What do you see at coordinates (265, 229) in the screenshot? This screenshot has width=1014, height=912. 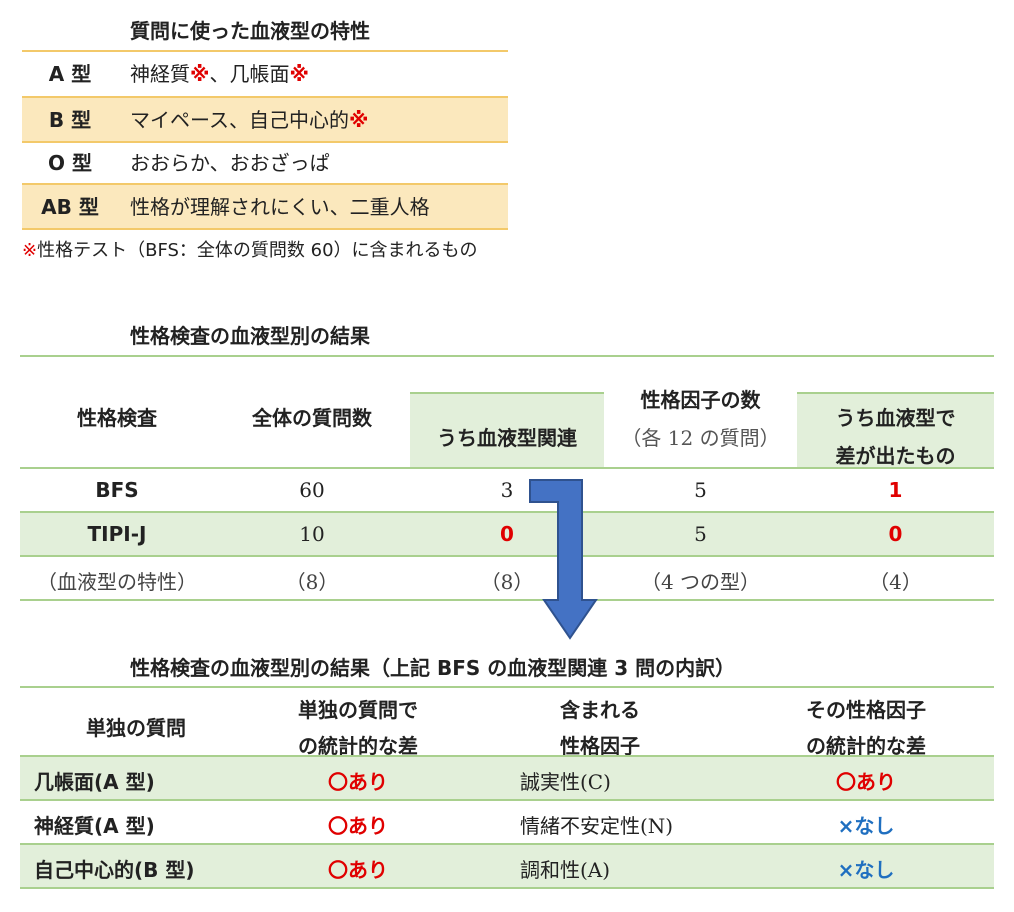 I see `table1-bottom-line` at bounding box center [265, 229].